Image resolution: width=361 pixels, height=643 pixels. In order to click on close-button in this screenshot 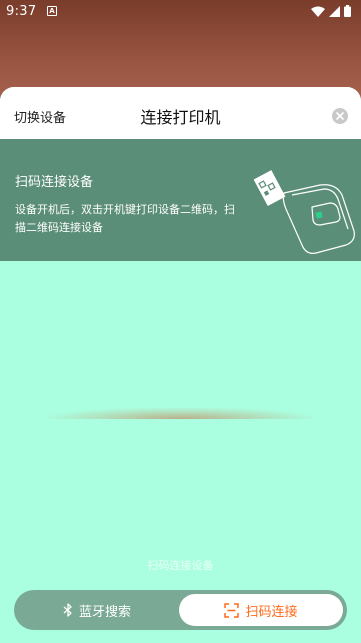, I will do `click(340, 116)`.